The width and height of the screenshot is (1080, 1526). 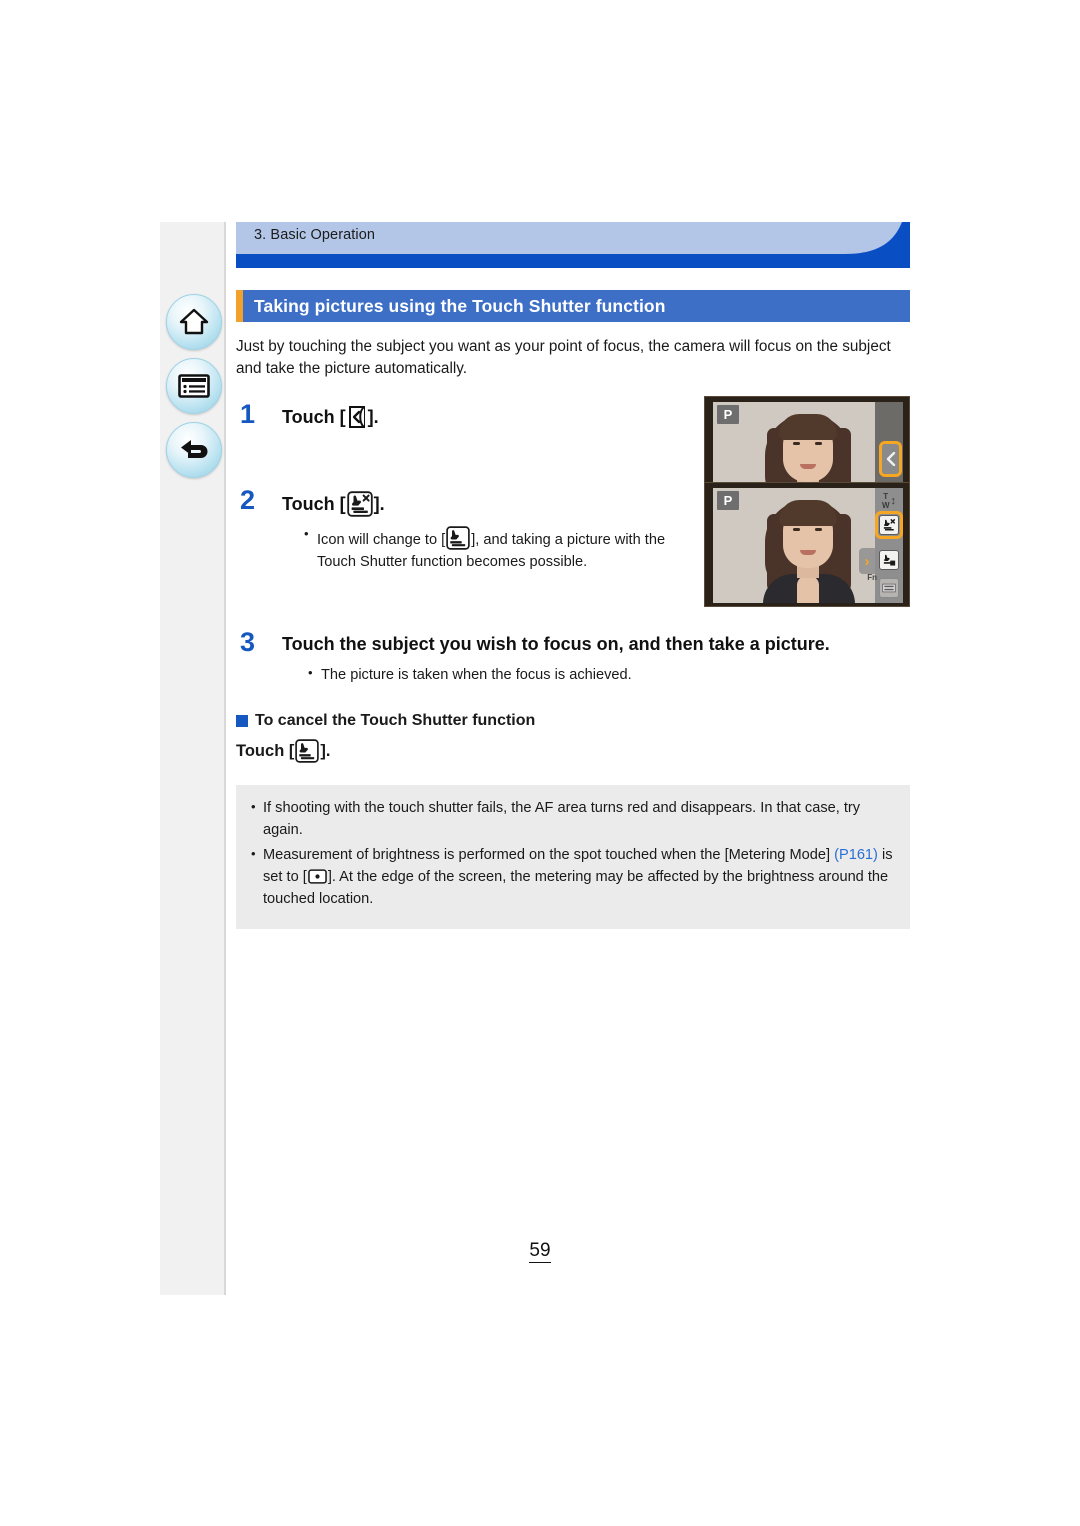 What do you see at coordinates (889, 588) in the screenshot?
I see `fn-assigned-button` at bounding box center [889, 588].